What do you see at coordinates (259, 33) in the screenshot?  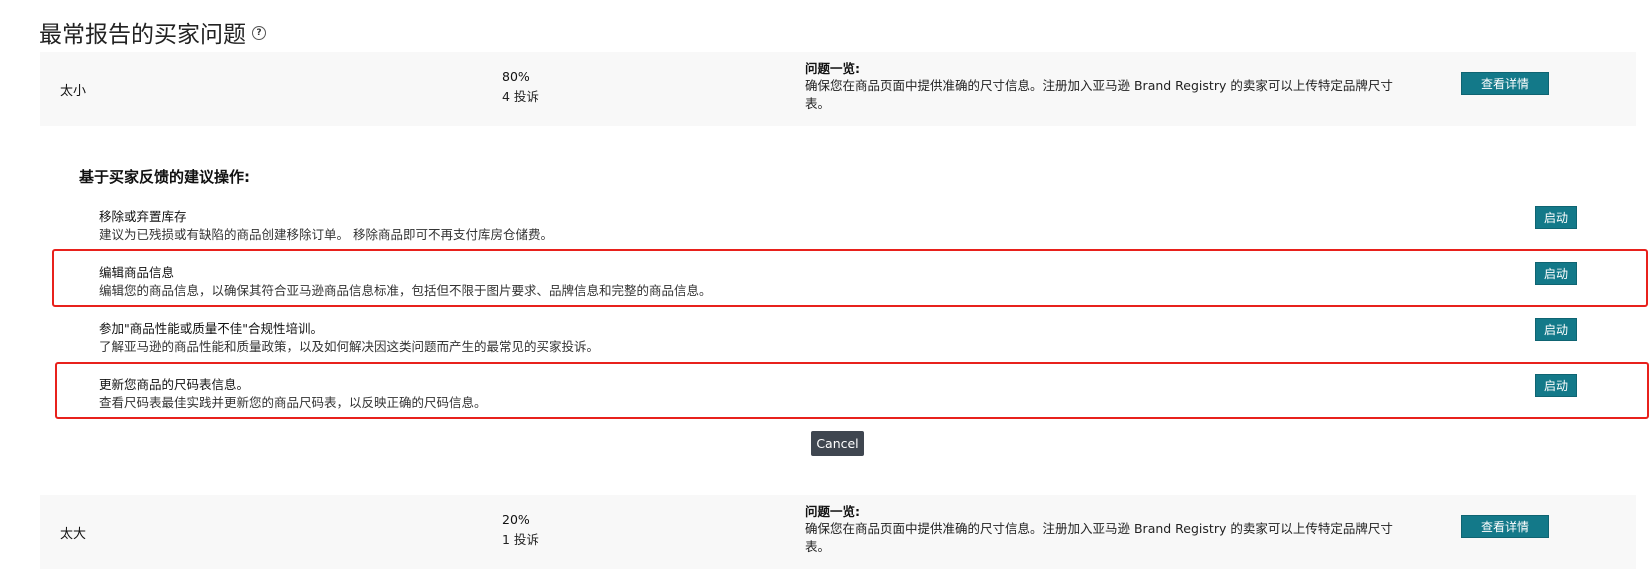 I see `help-icon: ?` at bounding box center [259, 33].